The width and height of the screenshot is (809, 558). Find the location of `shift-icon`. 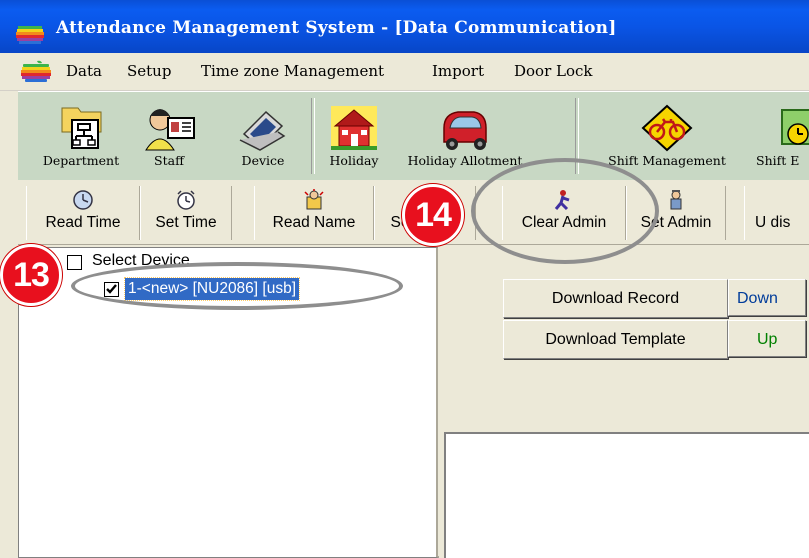

shift-icon is located at coordinates (795, 127).